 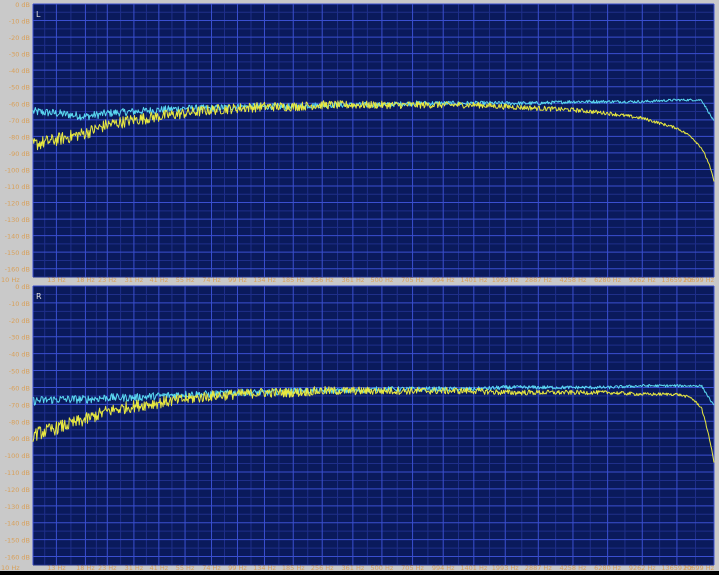 I want to click on x-tick-label: 10 Hz, so click(x=10, y=567).